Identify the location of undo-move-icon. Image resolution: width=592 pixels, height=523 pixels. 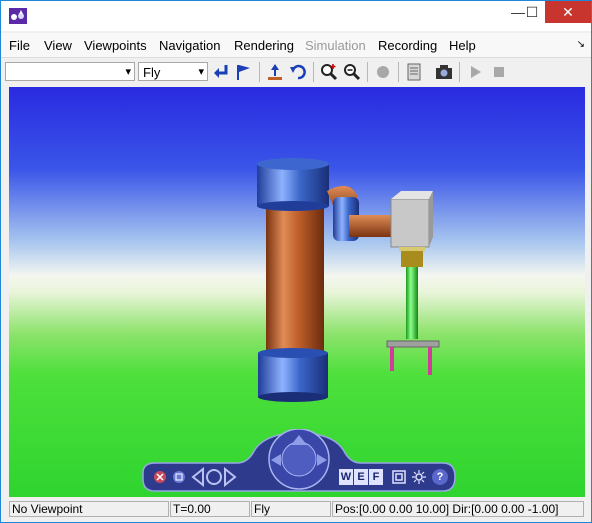
(298, 72).